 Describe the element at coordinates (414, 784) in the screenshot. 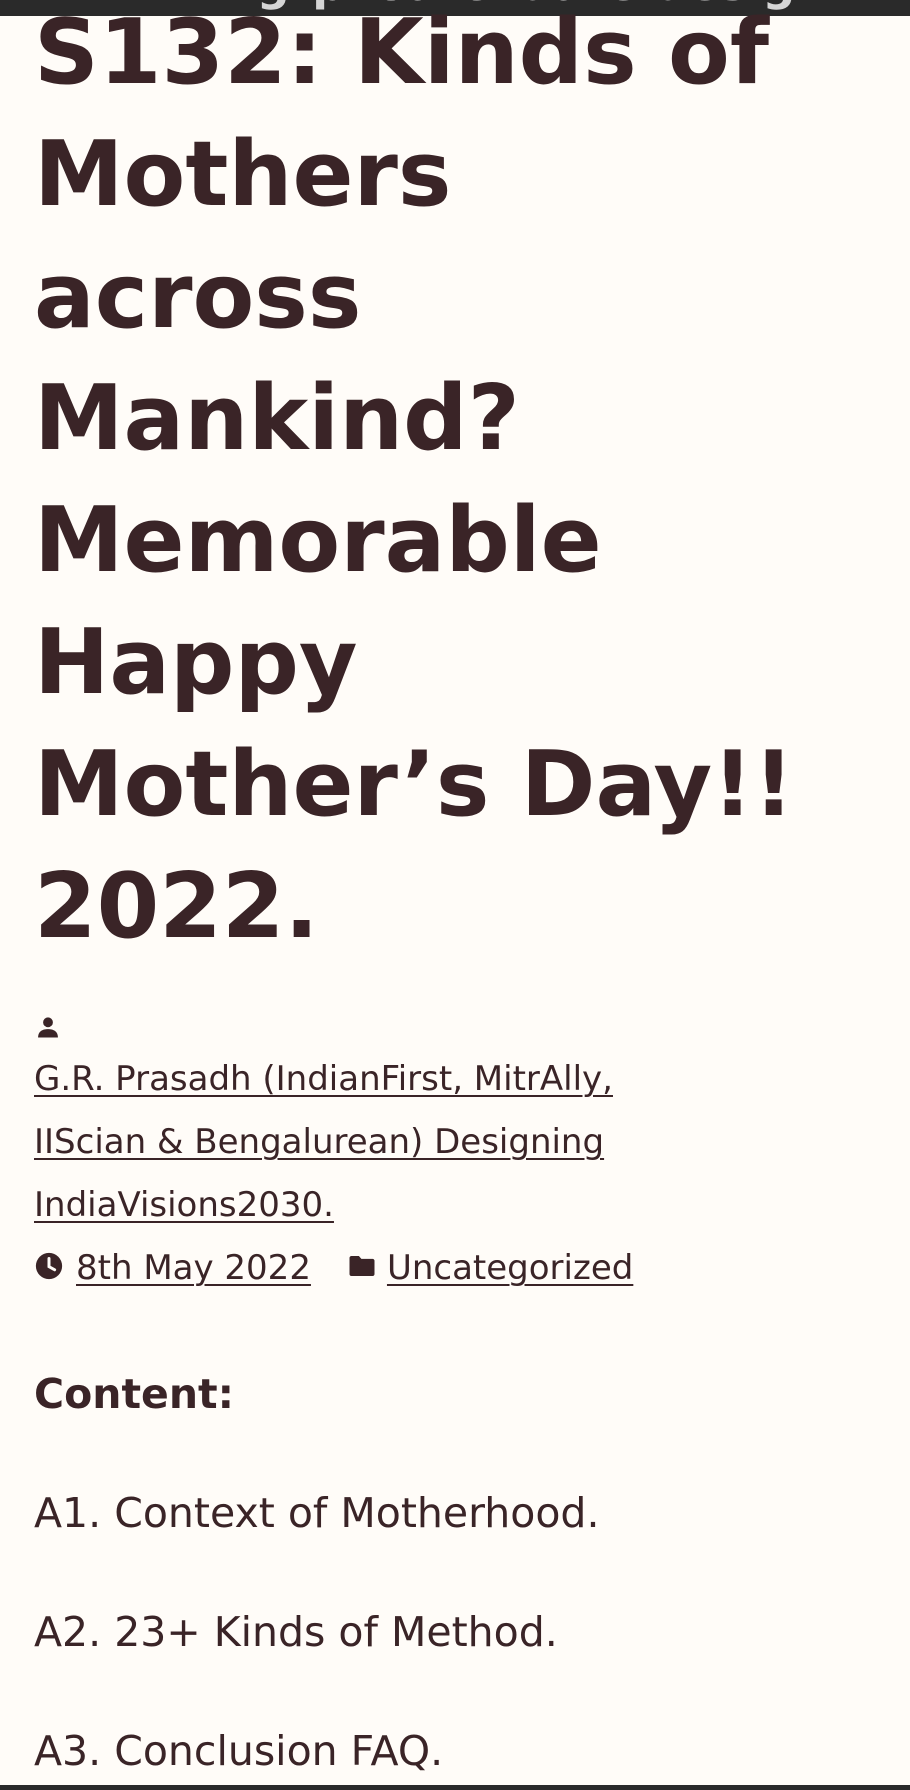

I see `title-line: Mother’s Day!!` at that location.